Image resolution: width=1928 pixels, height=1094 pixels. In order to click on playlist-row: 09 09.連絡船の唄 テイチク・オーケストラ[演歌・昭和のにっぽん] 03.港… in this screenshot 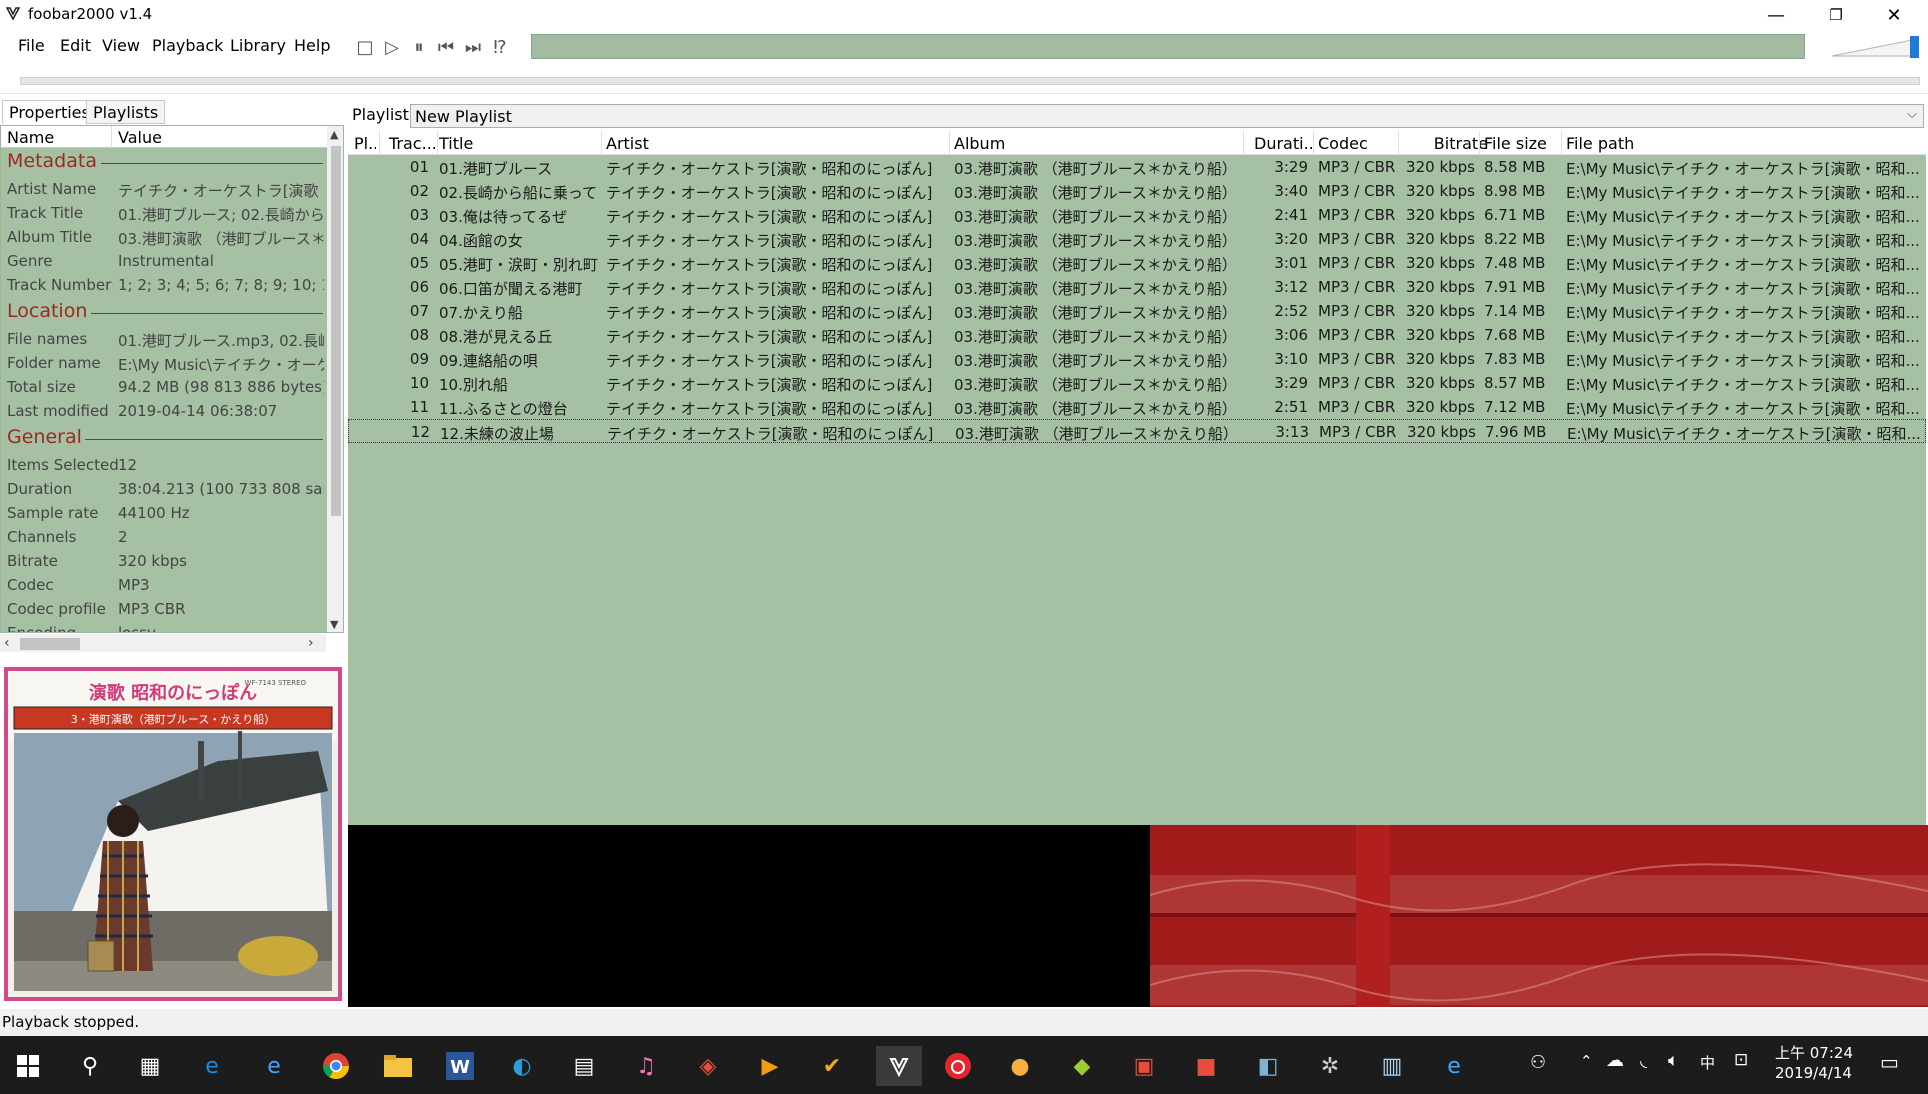, I will do `click(1137, 359)`.